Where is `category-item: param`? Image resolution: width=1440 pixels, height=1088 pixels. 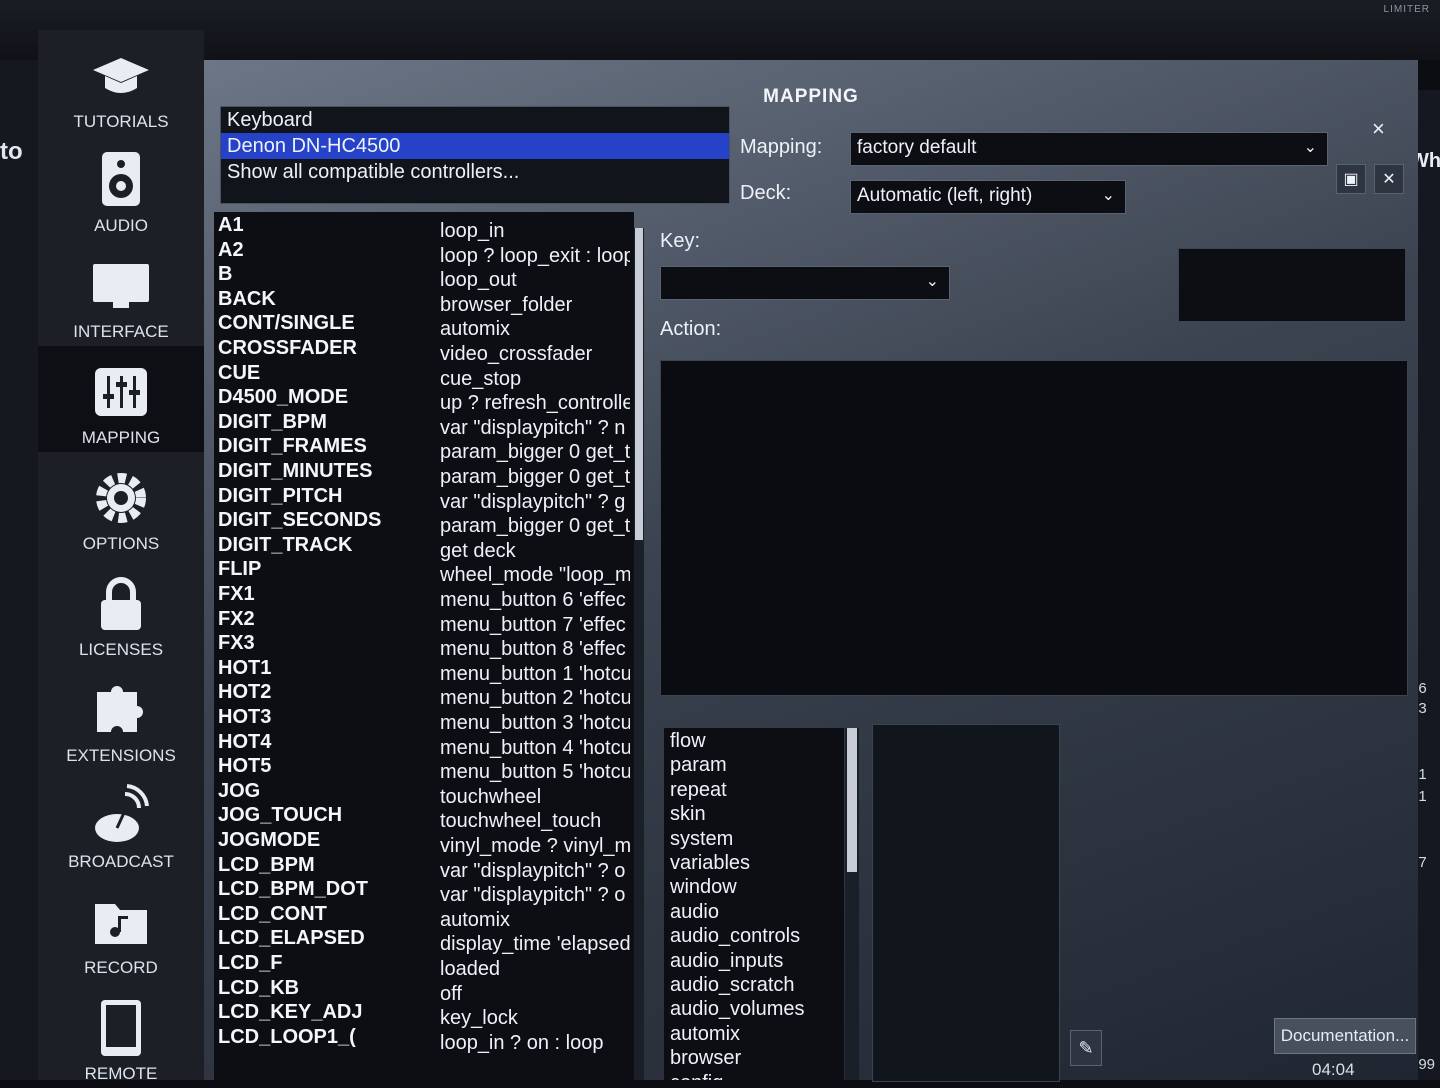
category-item: param is located at coordinates (698, 765).